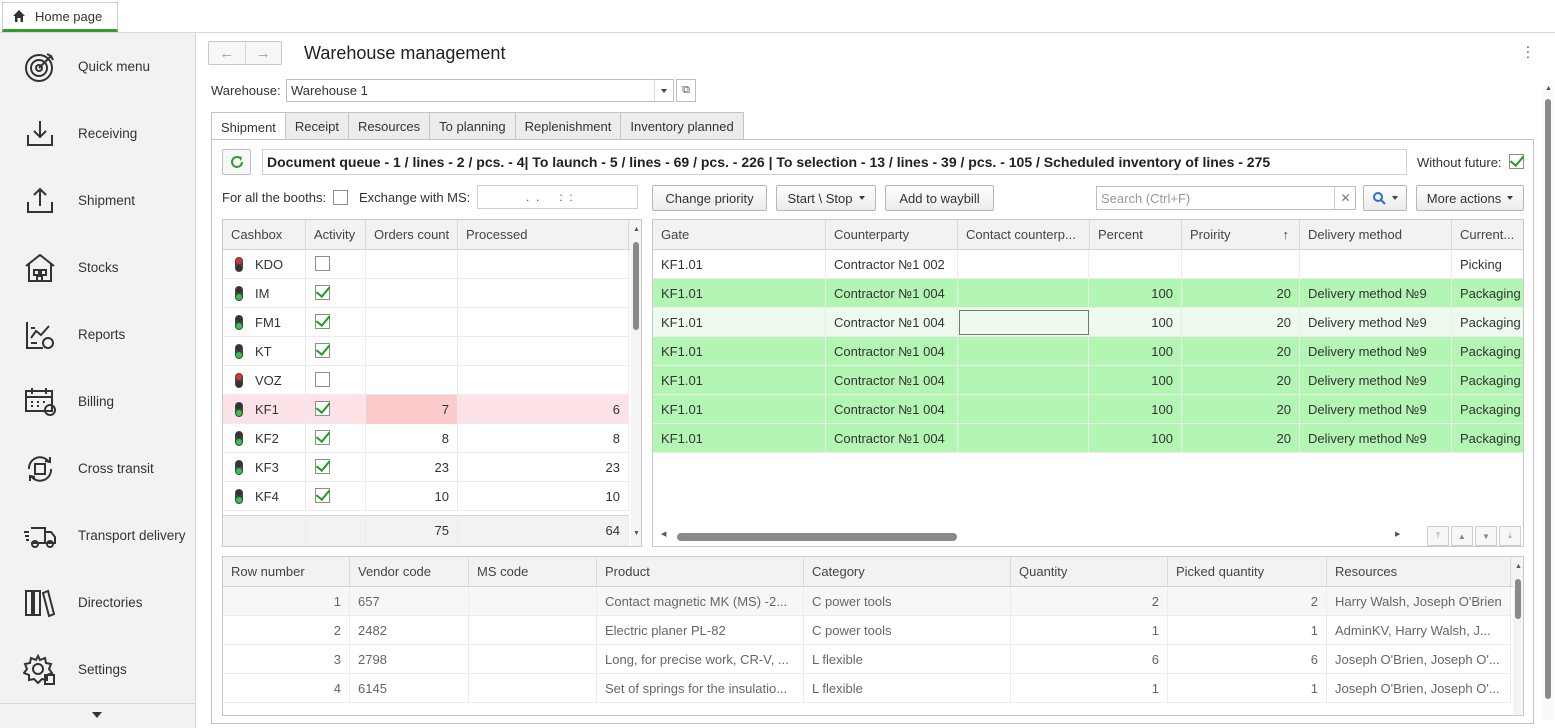 Image resolution: width=1555 pixels, height=728 pixels. I want to click on exchange-datetime-field: . . : :, so click(557, 197).